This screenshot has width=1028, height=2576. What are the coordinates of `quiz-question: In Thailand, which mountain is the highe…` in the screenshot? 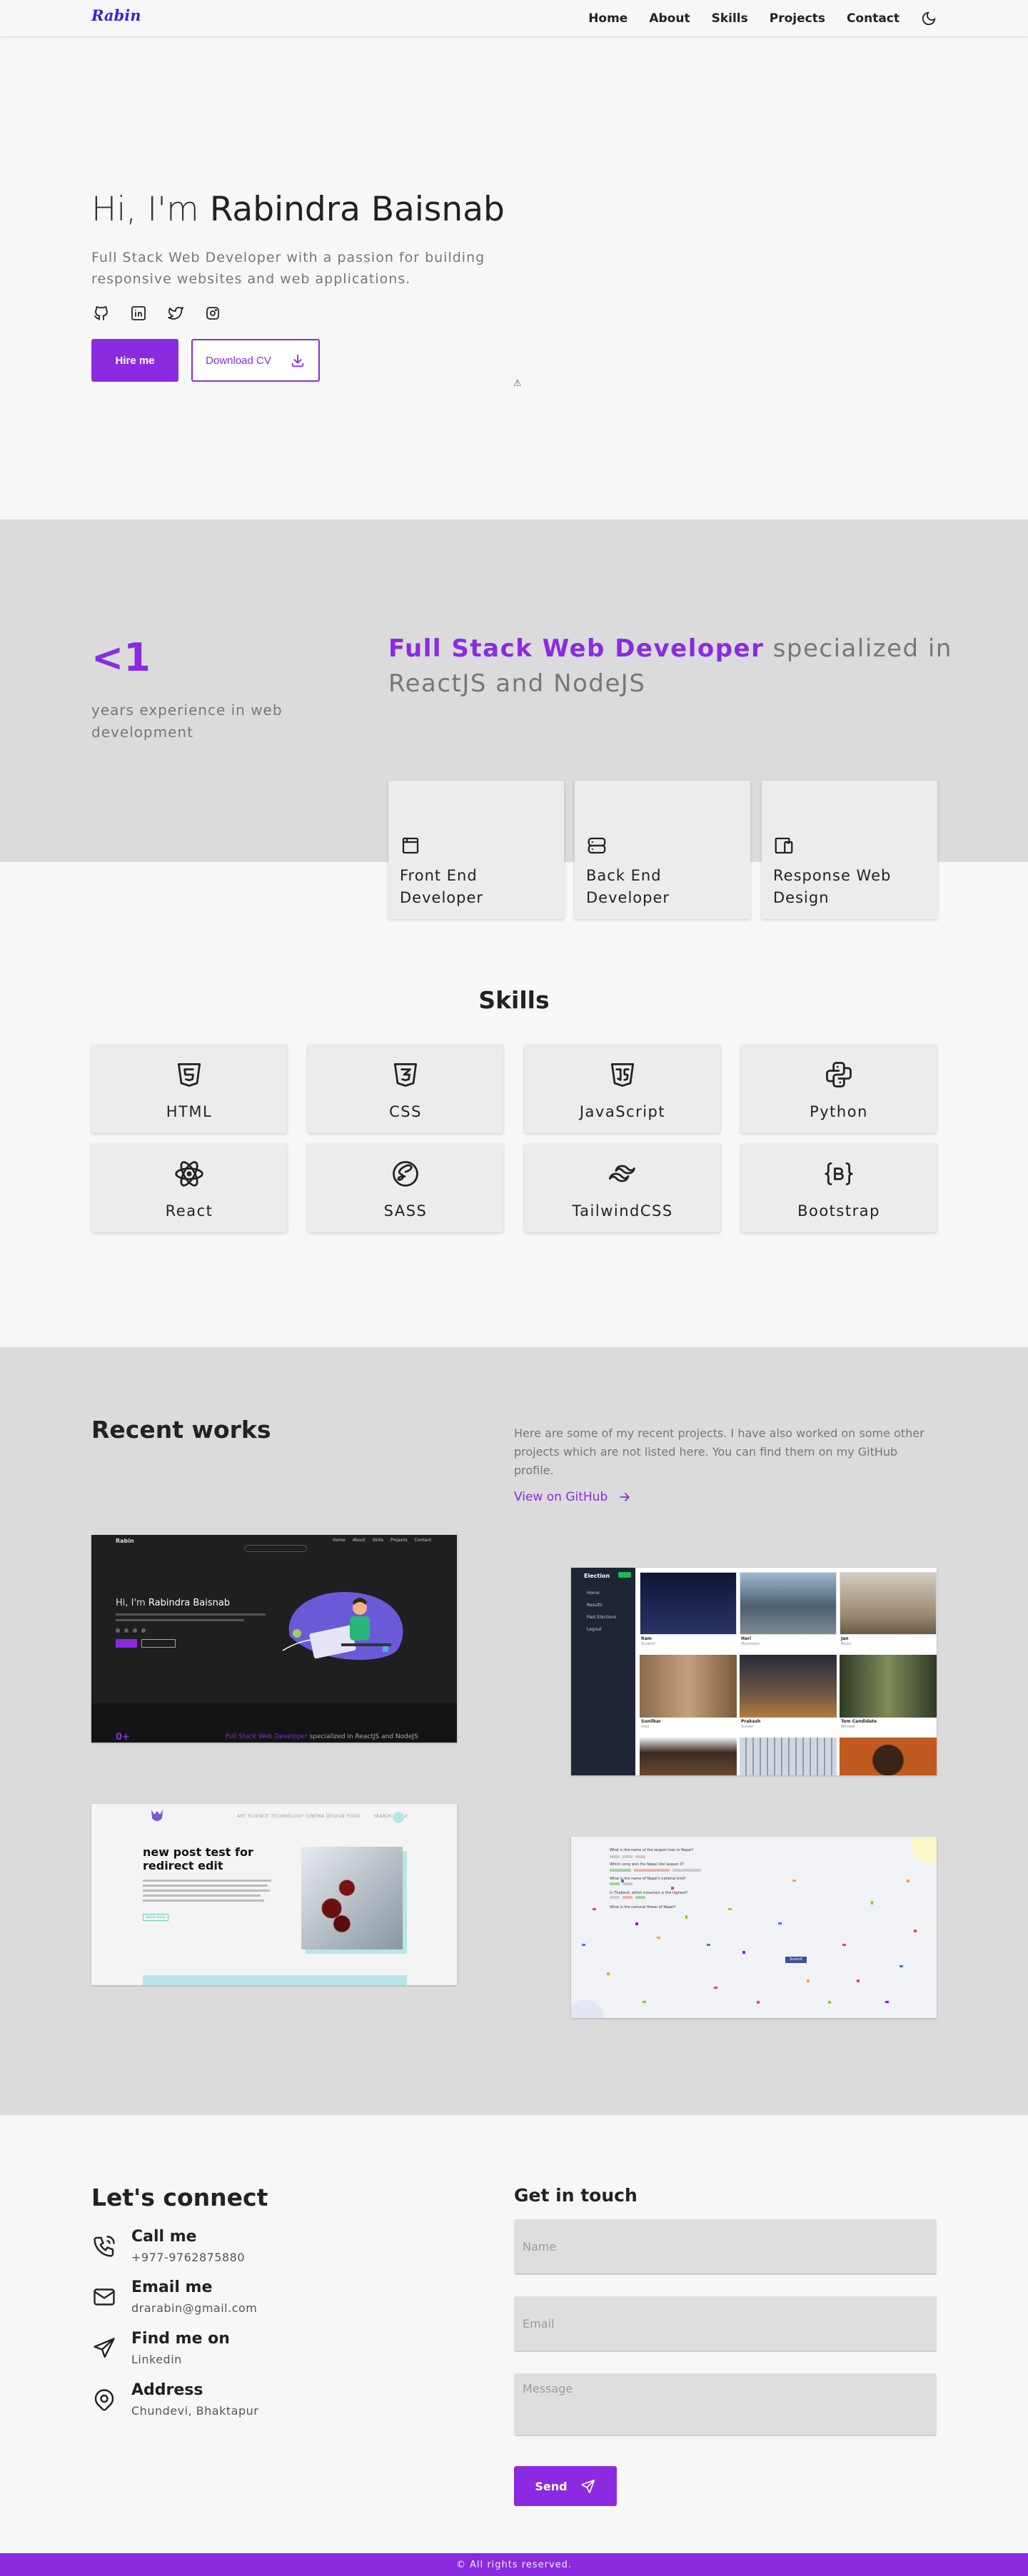 It's located at (649, 1893).